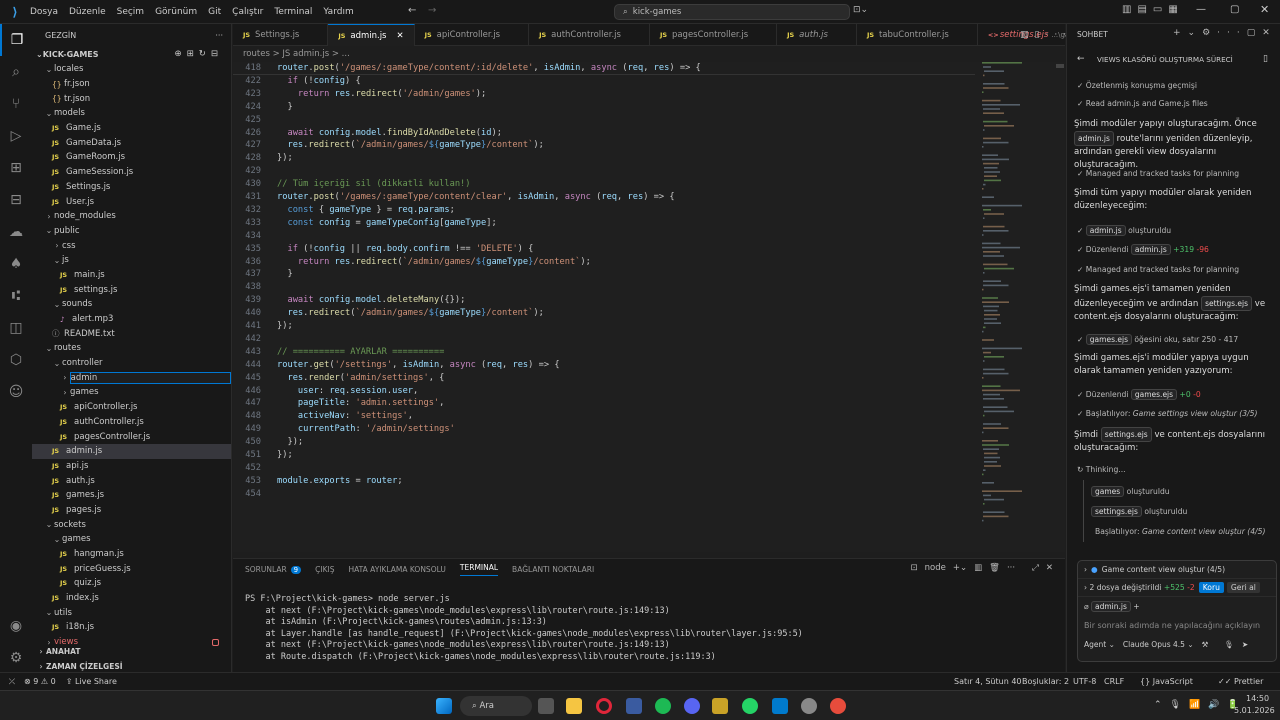 This screenshot has height=720, width=1280. Describe the element at coordinates (131, 275) in the screenshot. I see `tree-item: JS main.js` at that location.